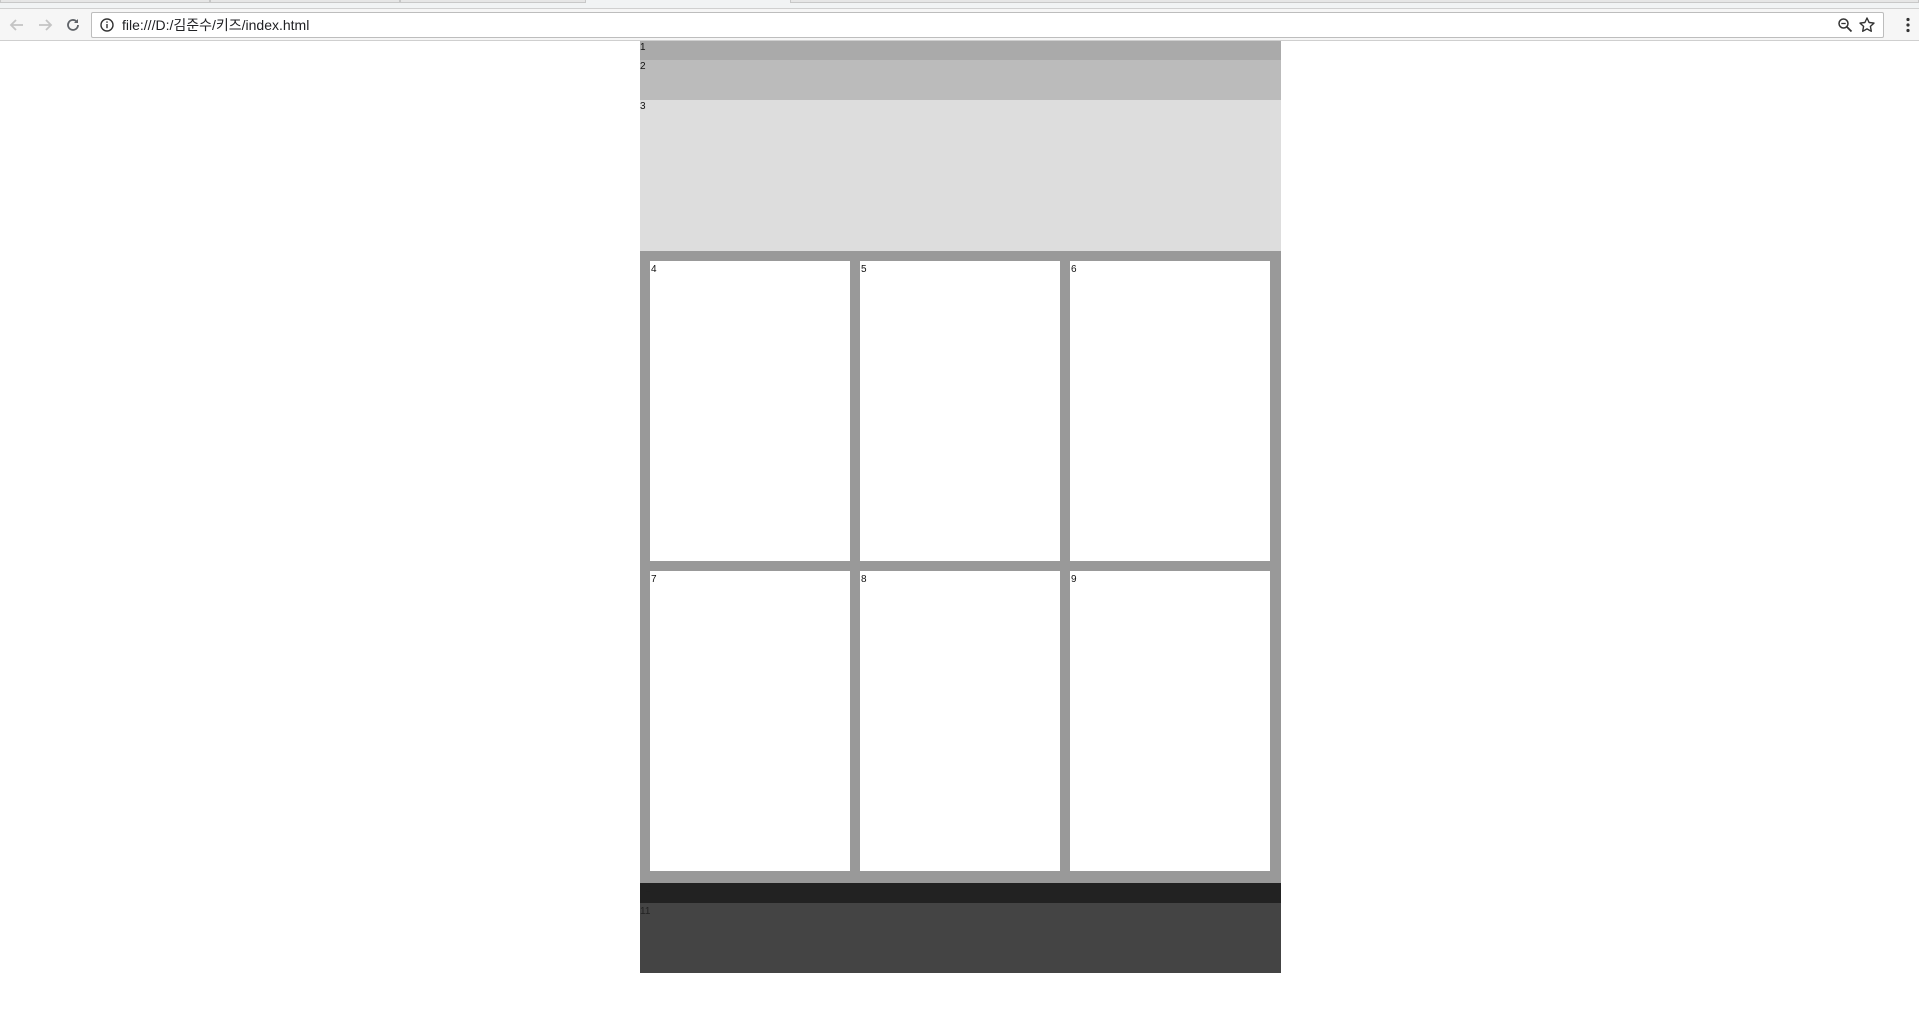  Describe the element at coordinates (654, 269) in the screenshot. I see `cell-label: 4` at that location.